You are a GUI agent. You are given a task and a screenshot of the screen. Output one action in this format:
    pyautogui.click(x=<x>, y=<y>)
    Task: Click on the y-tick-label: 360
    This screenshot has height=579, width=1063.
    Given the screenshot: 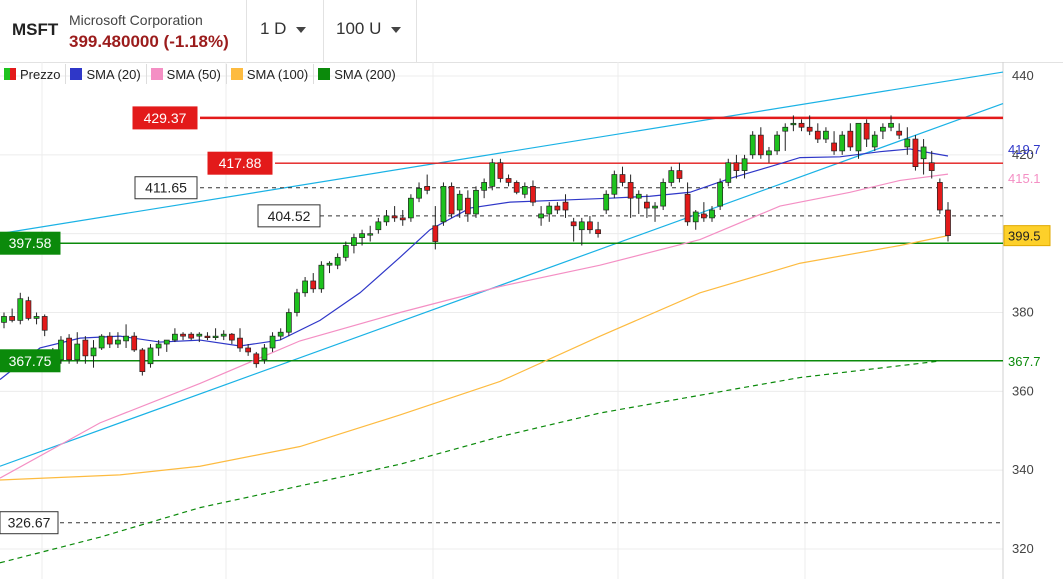 What is the action you would take?
    pyautogui.click(x=1023, y=390)
    